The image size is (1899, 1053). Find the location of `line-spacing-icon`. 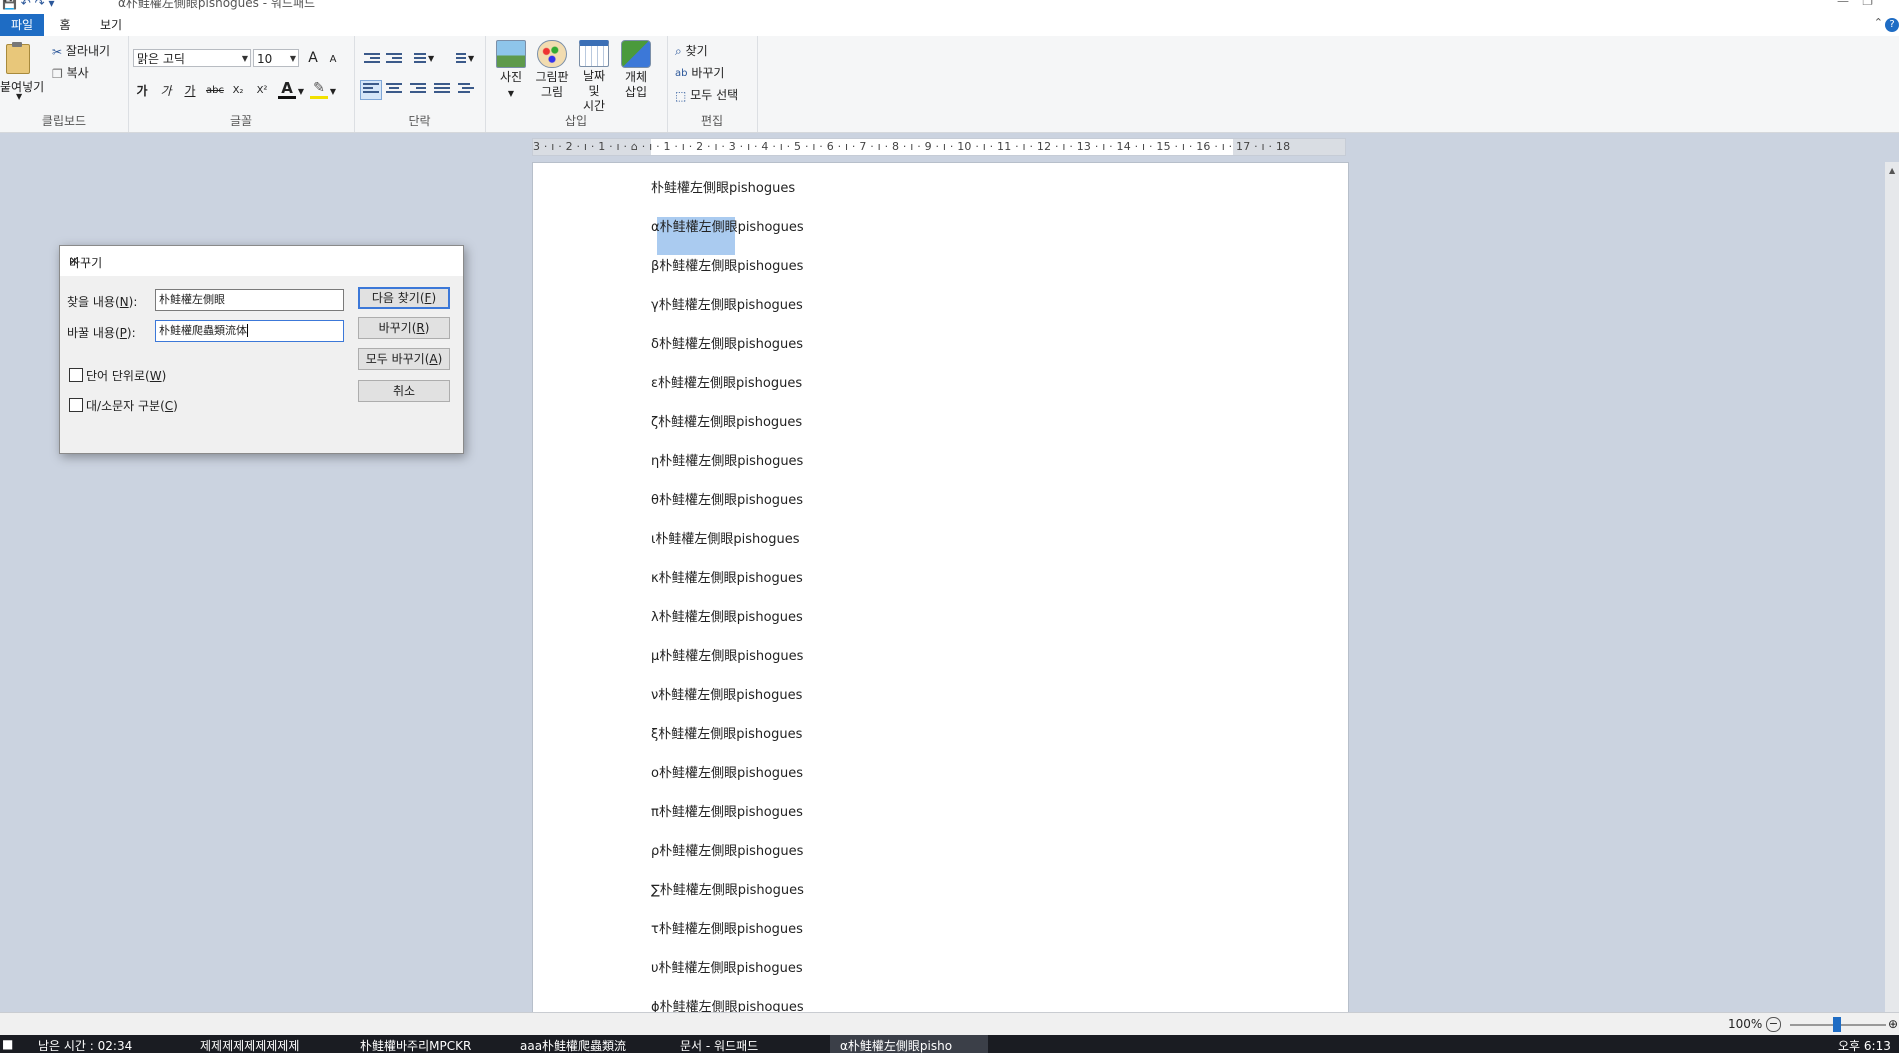

line-spacing-icon is located at coordinates (458, 60).